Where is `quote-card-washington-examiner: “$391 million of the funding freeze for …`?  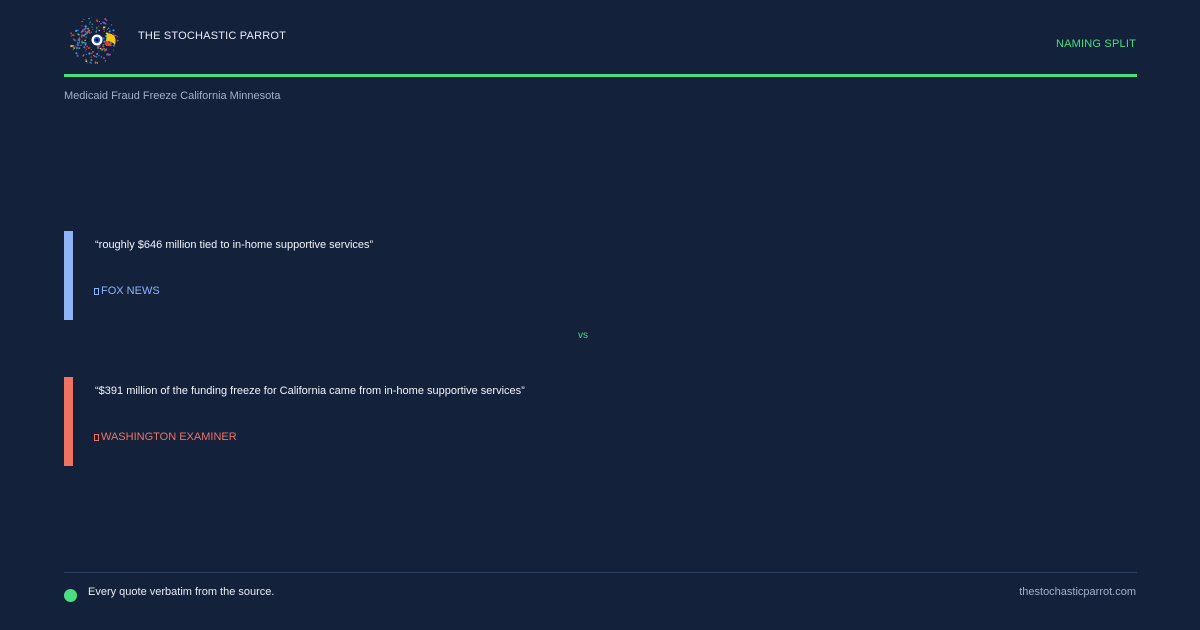
quote-card-washington-examiner: “$391 million of the funding freeze for … is located at coordinates (600, 421).